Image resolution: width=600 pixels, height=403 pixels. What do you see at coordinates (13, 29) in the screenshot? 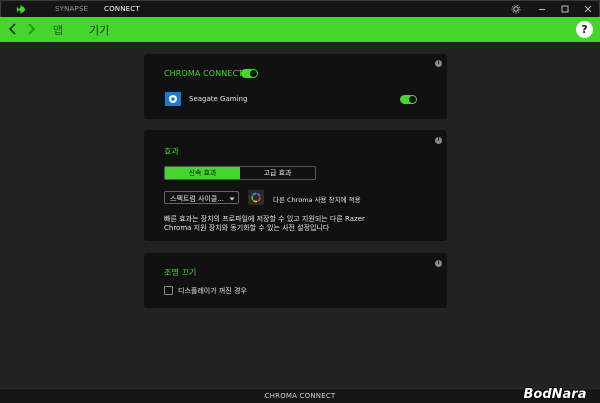
I see `back-arrow-icon` at bounding box center [13, 29].